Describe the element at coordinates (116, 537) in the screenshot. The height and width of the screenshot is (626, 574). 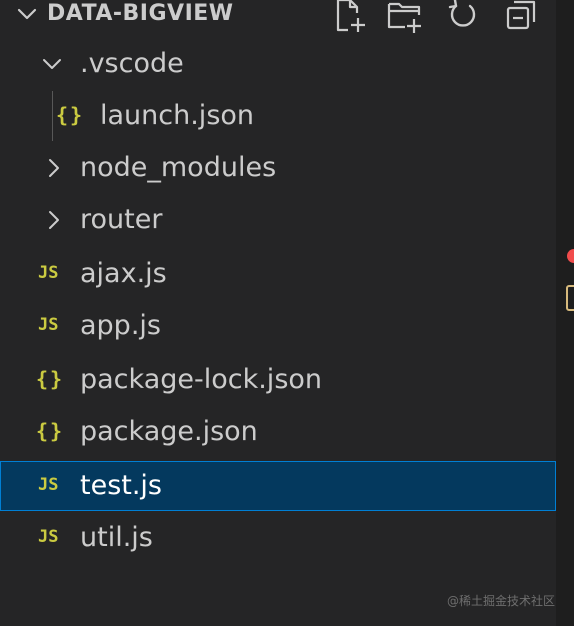
I see `tree-item-label: util.js` at that location.